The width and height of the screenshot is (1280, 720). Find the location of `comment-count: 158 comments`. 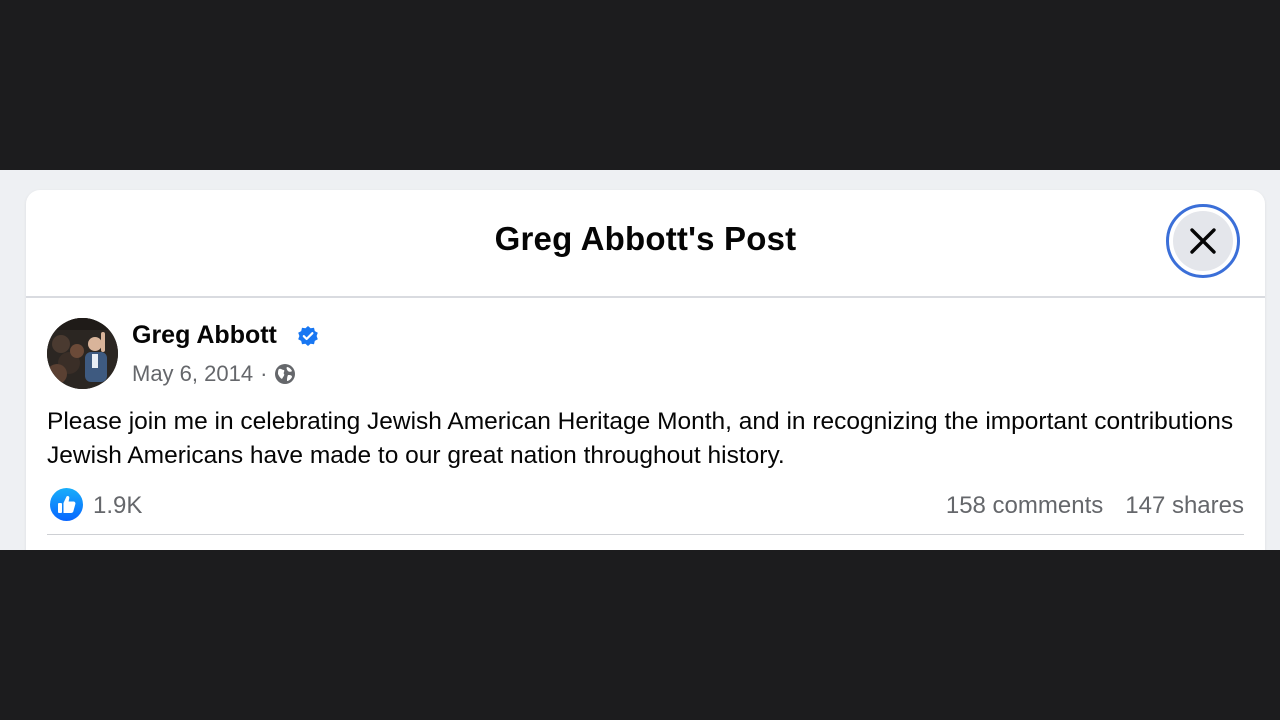

comment-count: 158 comments is located at coordinates (1024, 506).